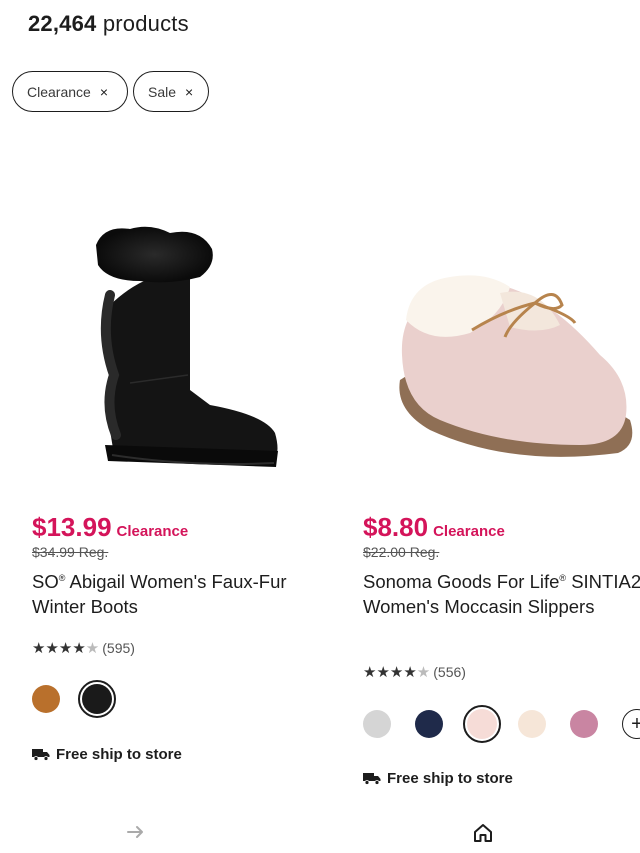  Describe the element at coordinates (482, 724) in the screenshot. I see `swatch-blush-selected` at that location.